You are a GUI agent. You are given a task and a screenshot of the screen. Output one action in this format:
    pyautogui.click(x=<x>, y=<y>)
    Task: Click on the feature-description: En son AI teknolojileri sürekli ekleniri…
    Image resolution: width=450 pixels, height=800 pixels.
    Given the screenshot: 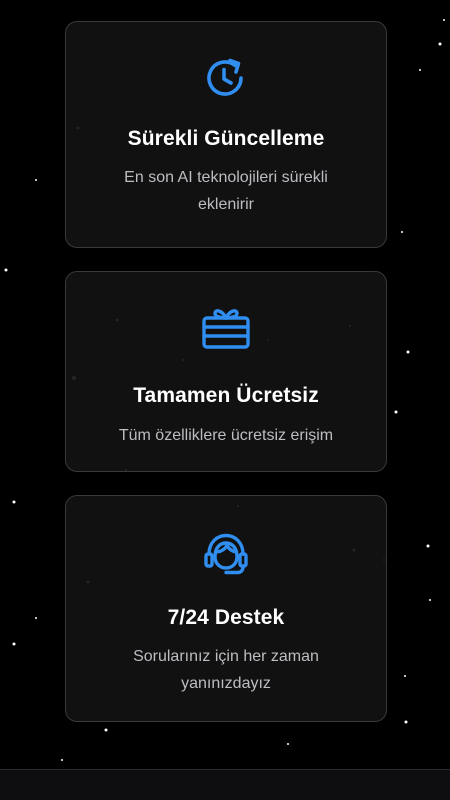 What is the action you would take?
    pyautogui.click(x=226, y=191)
    